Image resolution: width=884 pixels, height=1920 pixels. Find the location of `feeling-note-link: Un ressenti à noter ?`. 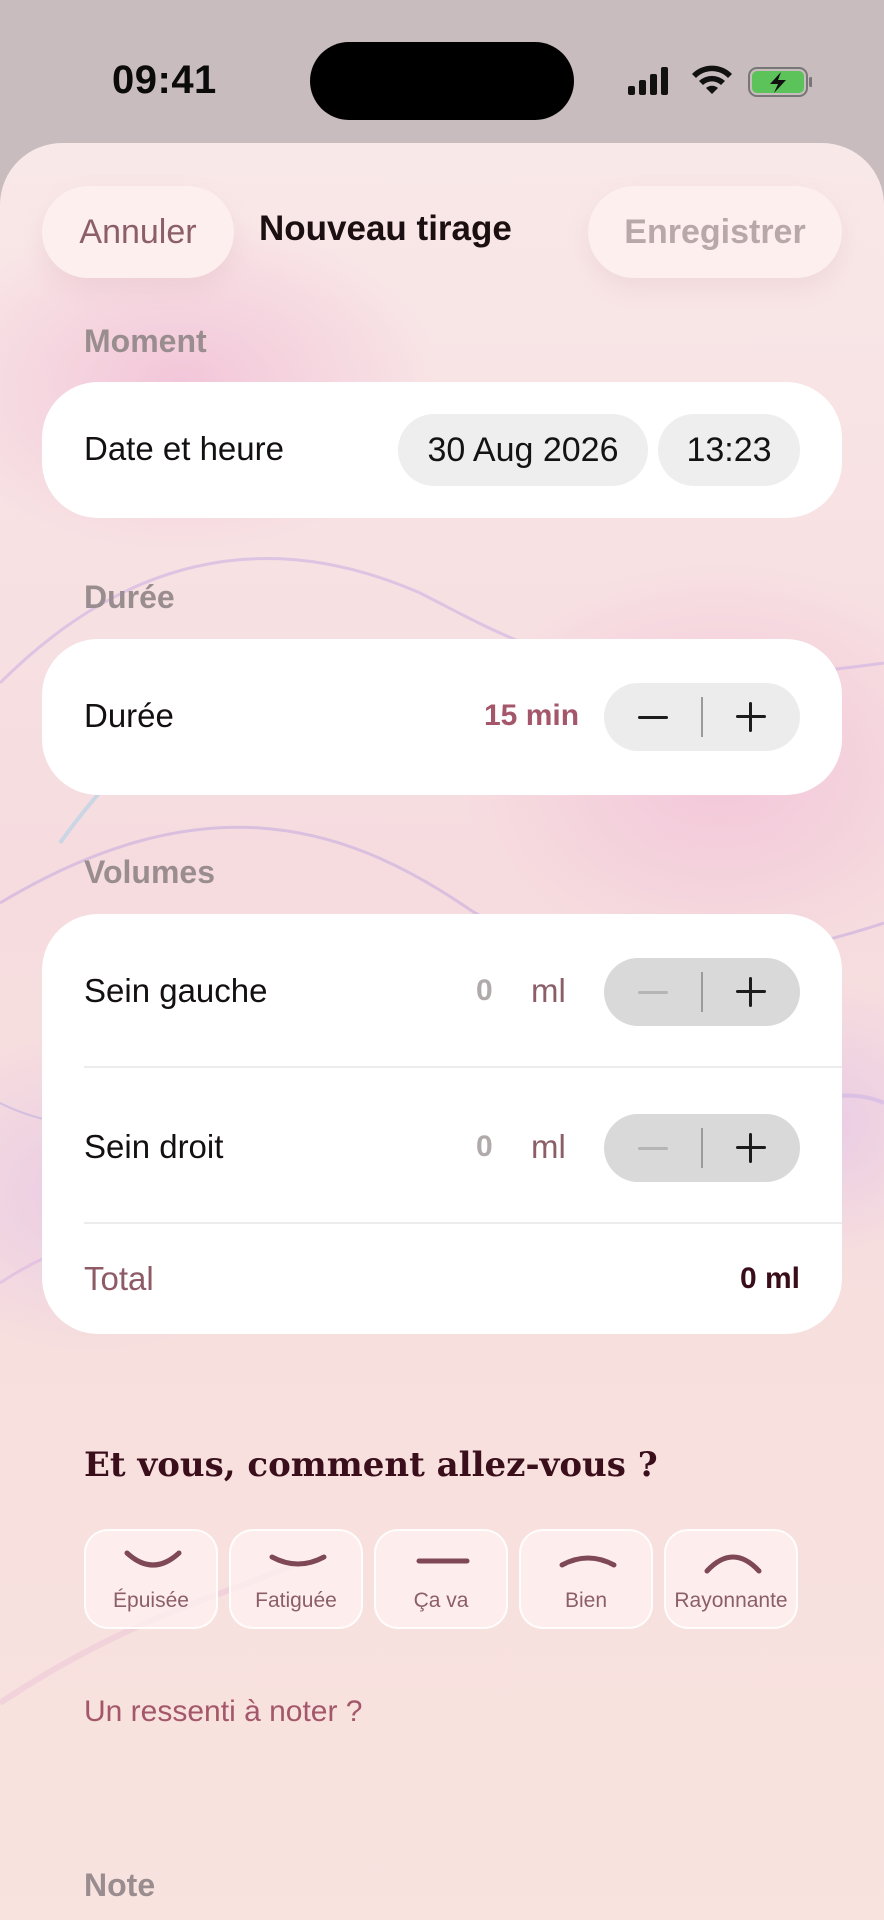

feeling-note-link: Un ressenti à noter ? is located at coordinates (223, 1712).